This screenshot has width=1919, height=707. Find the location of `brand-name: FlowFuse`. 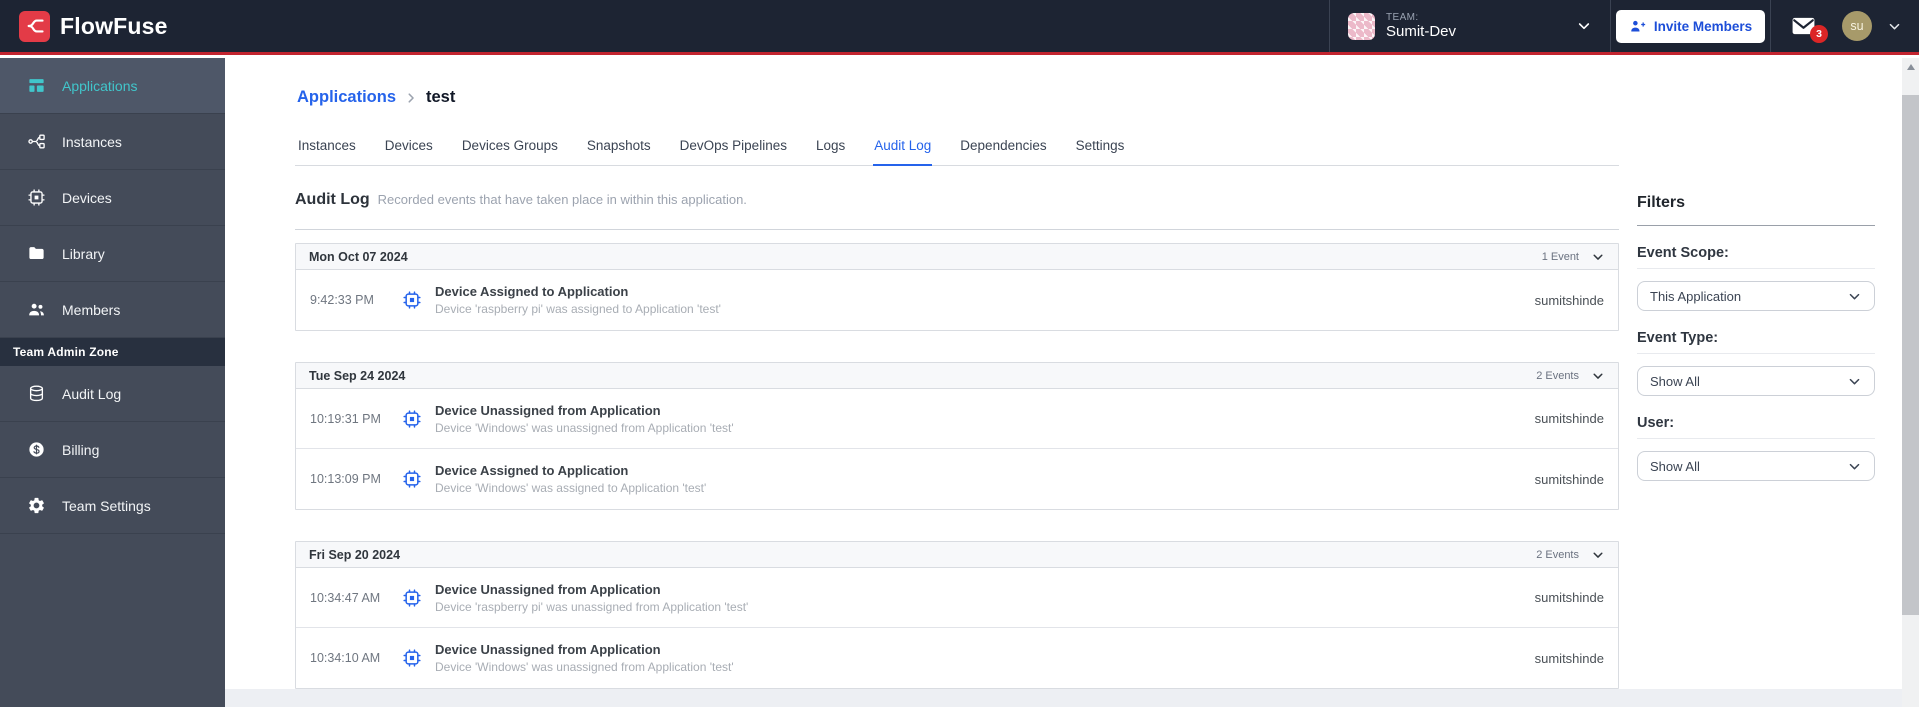

brand-name: FlowFuse is located at coordinates (114, 25).